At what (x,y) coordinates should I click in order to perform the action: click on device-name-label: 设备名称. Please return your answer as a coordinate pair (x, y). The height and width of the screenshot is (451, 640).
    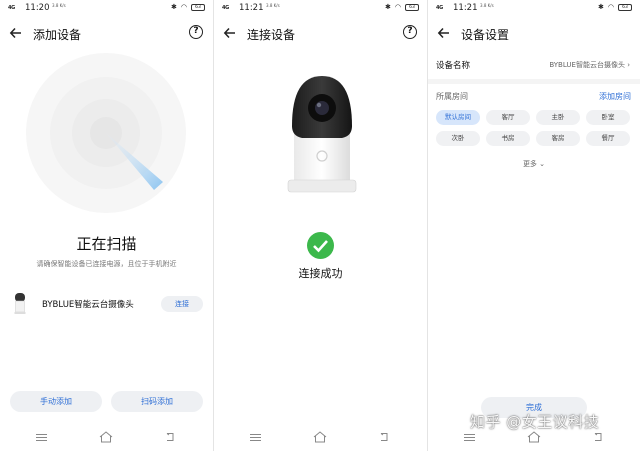
    Looking at the image, I should click on (453, 66).